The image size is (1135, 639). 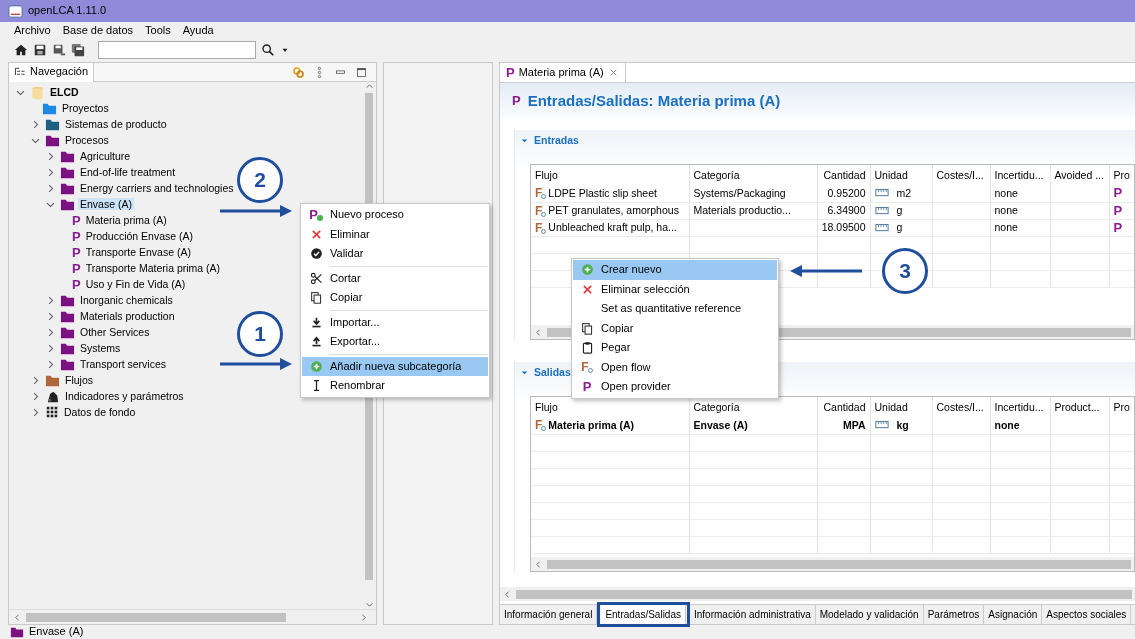 I want to click on panel-tab: Navegación, so click(x=52, y=72).